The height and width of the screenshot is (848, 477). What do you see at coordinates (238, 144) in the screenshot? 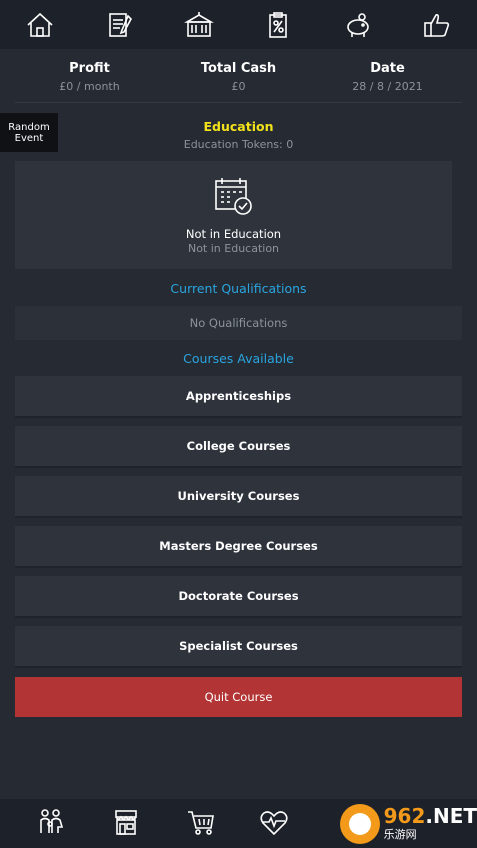
I see `education-tokens: Education Tokens: 0` at bounding box center [238, 144].